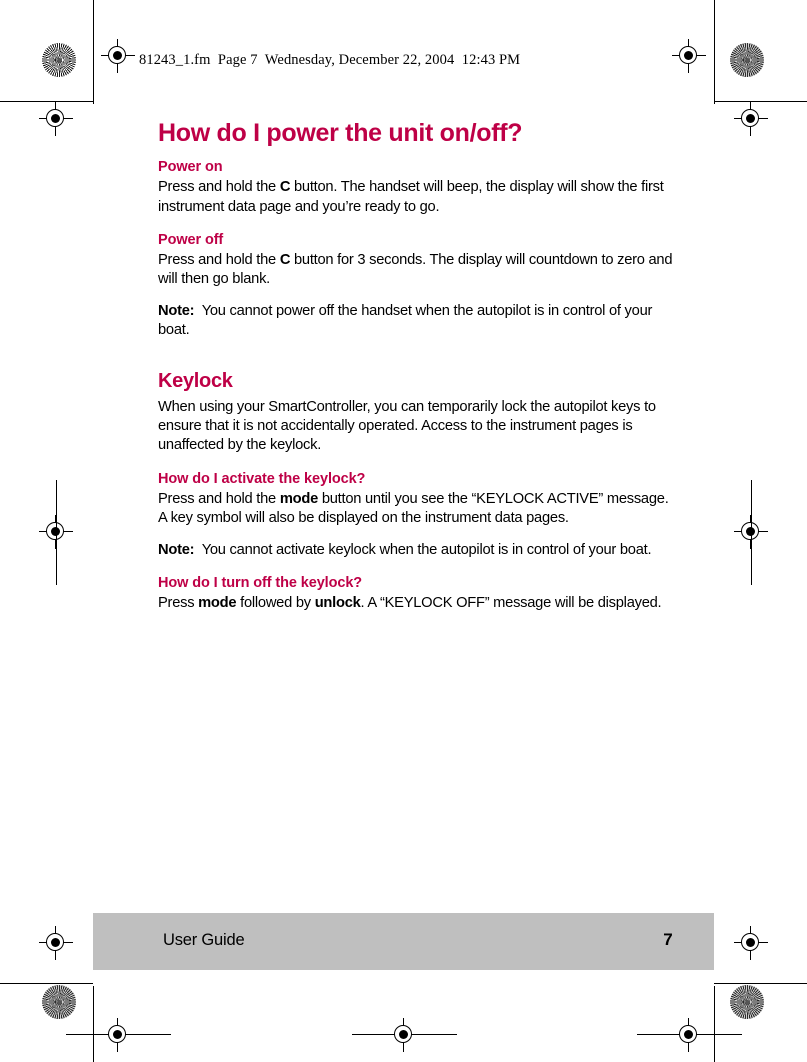 The width and height of the screenshot is (807, 1062). Describe the element at coordinates (93, 52) in the screenshot. I see `trim-line-left` at that location.